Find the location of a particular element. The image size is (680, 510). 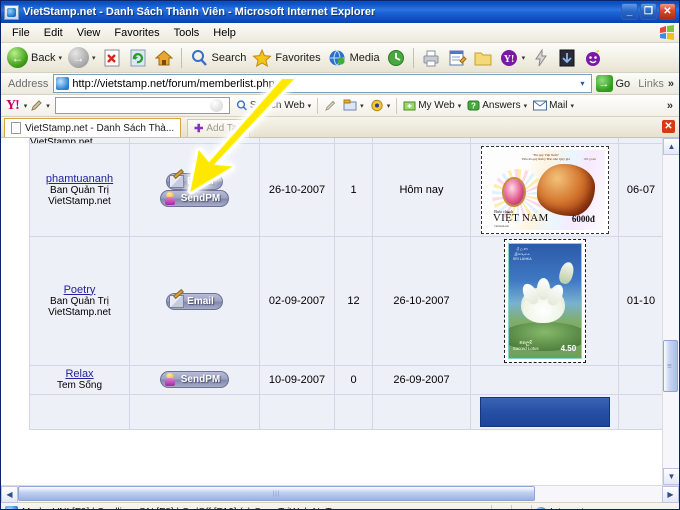

smiley-button is located at coordinates (593, 58).